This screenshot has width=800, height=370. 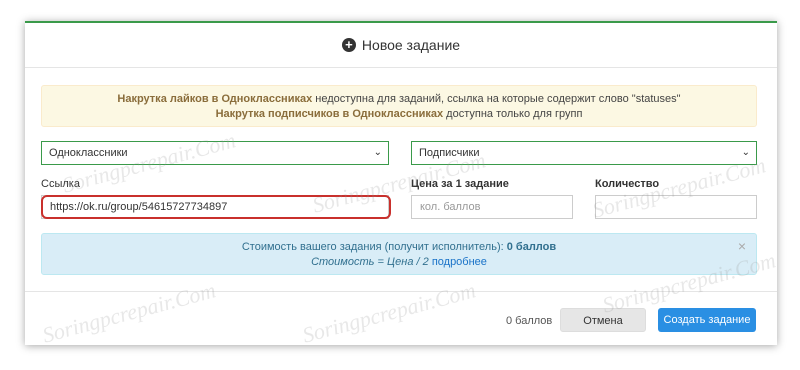 I want to click on cancel-button: Отмена, so click(x=603, y=320).